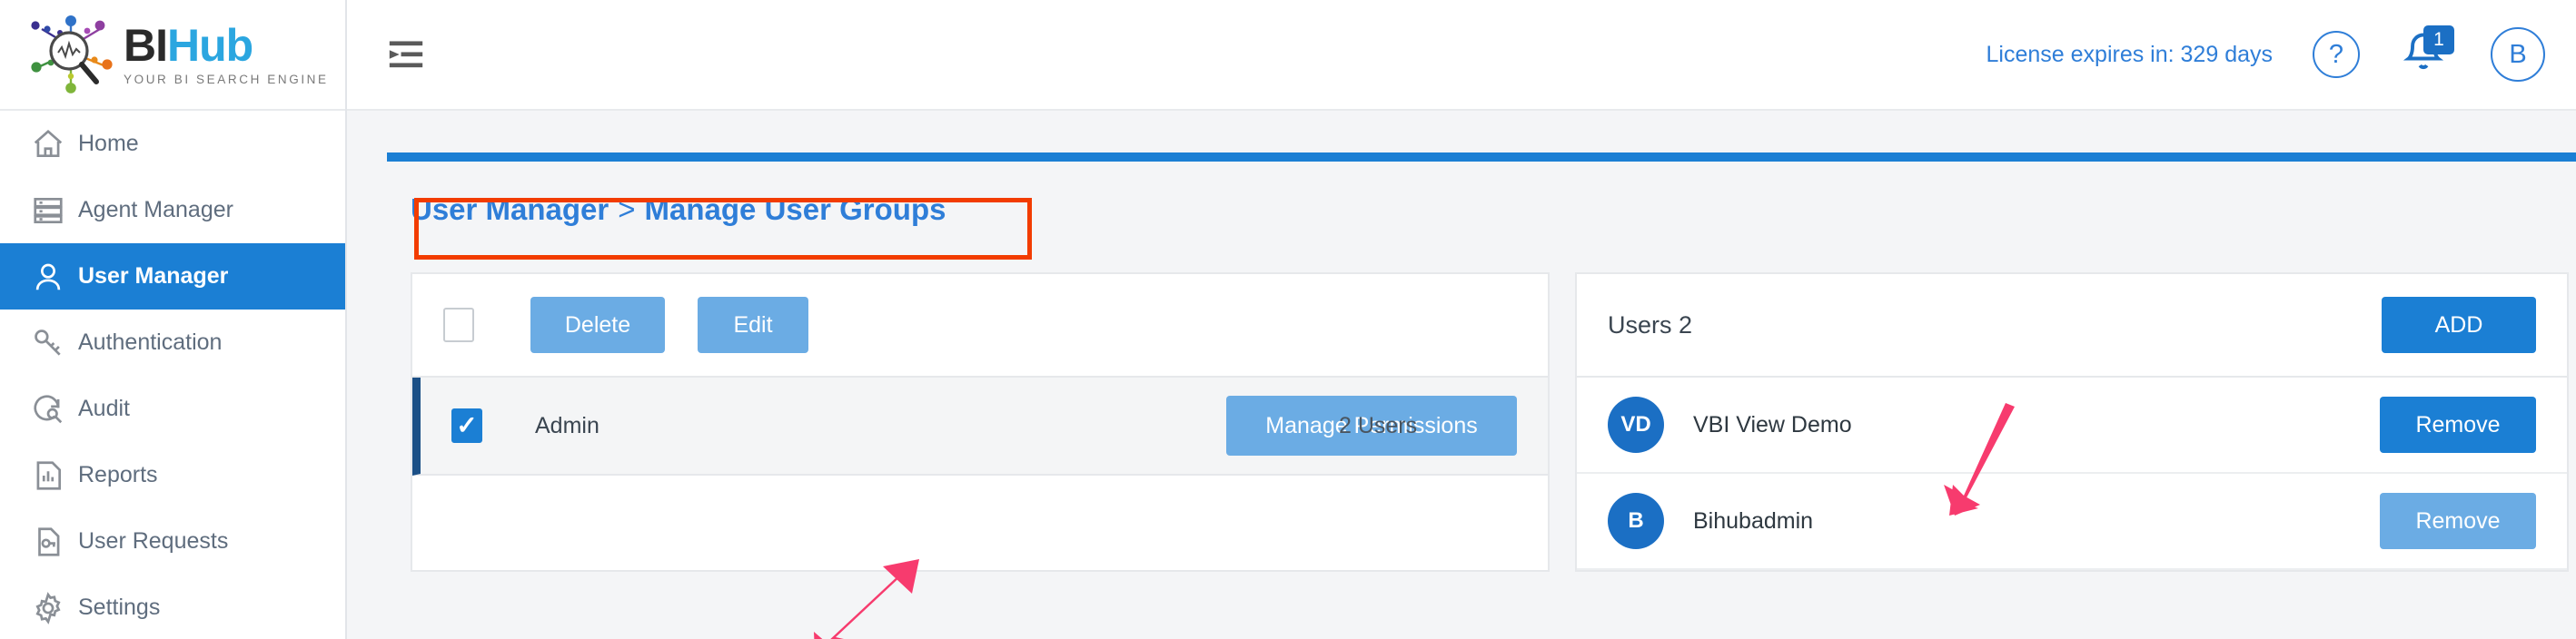 Image resolution: width=2576 pixels, height=639 pixels. I want to click on brand-wordmark: BIHub YOUR BI SEARCH ENGINE, so click(226, 54).